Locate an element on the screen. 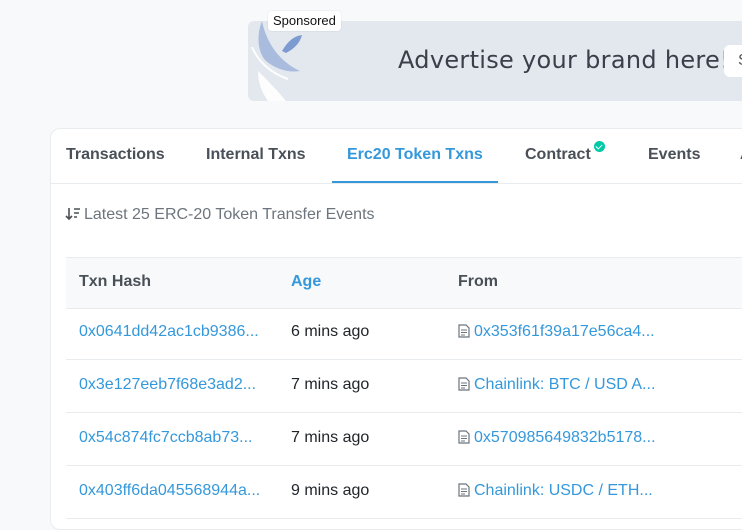 This screenshot has height=530, width=742. tab-contract: Contract is located at coordinates (565, 156).